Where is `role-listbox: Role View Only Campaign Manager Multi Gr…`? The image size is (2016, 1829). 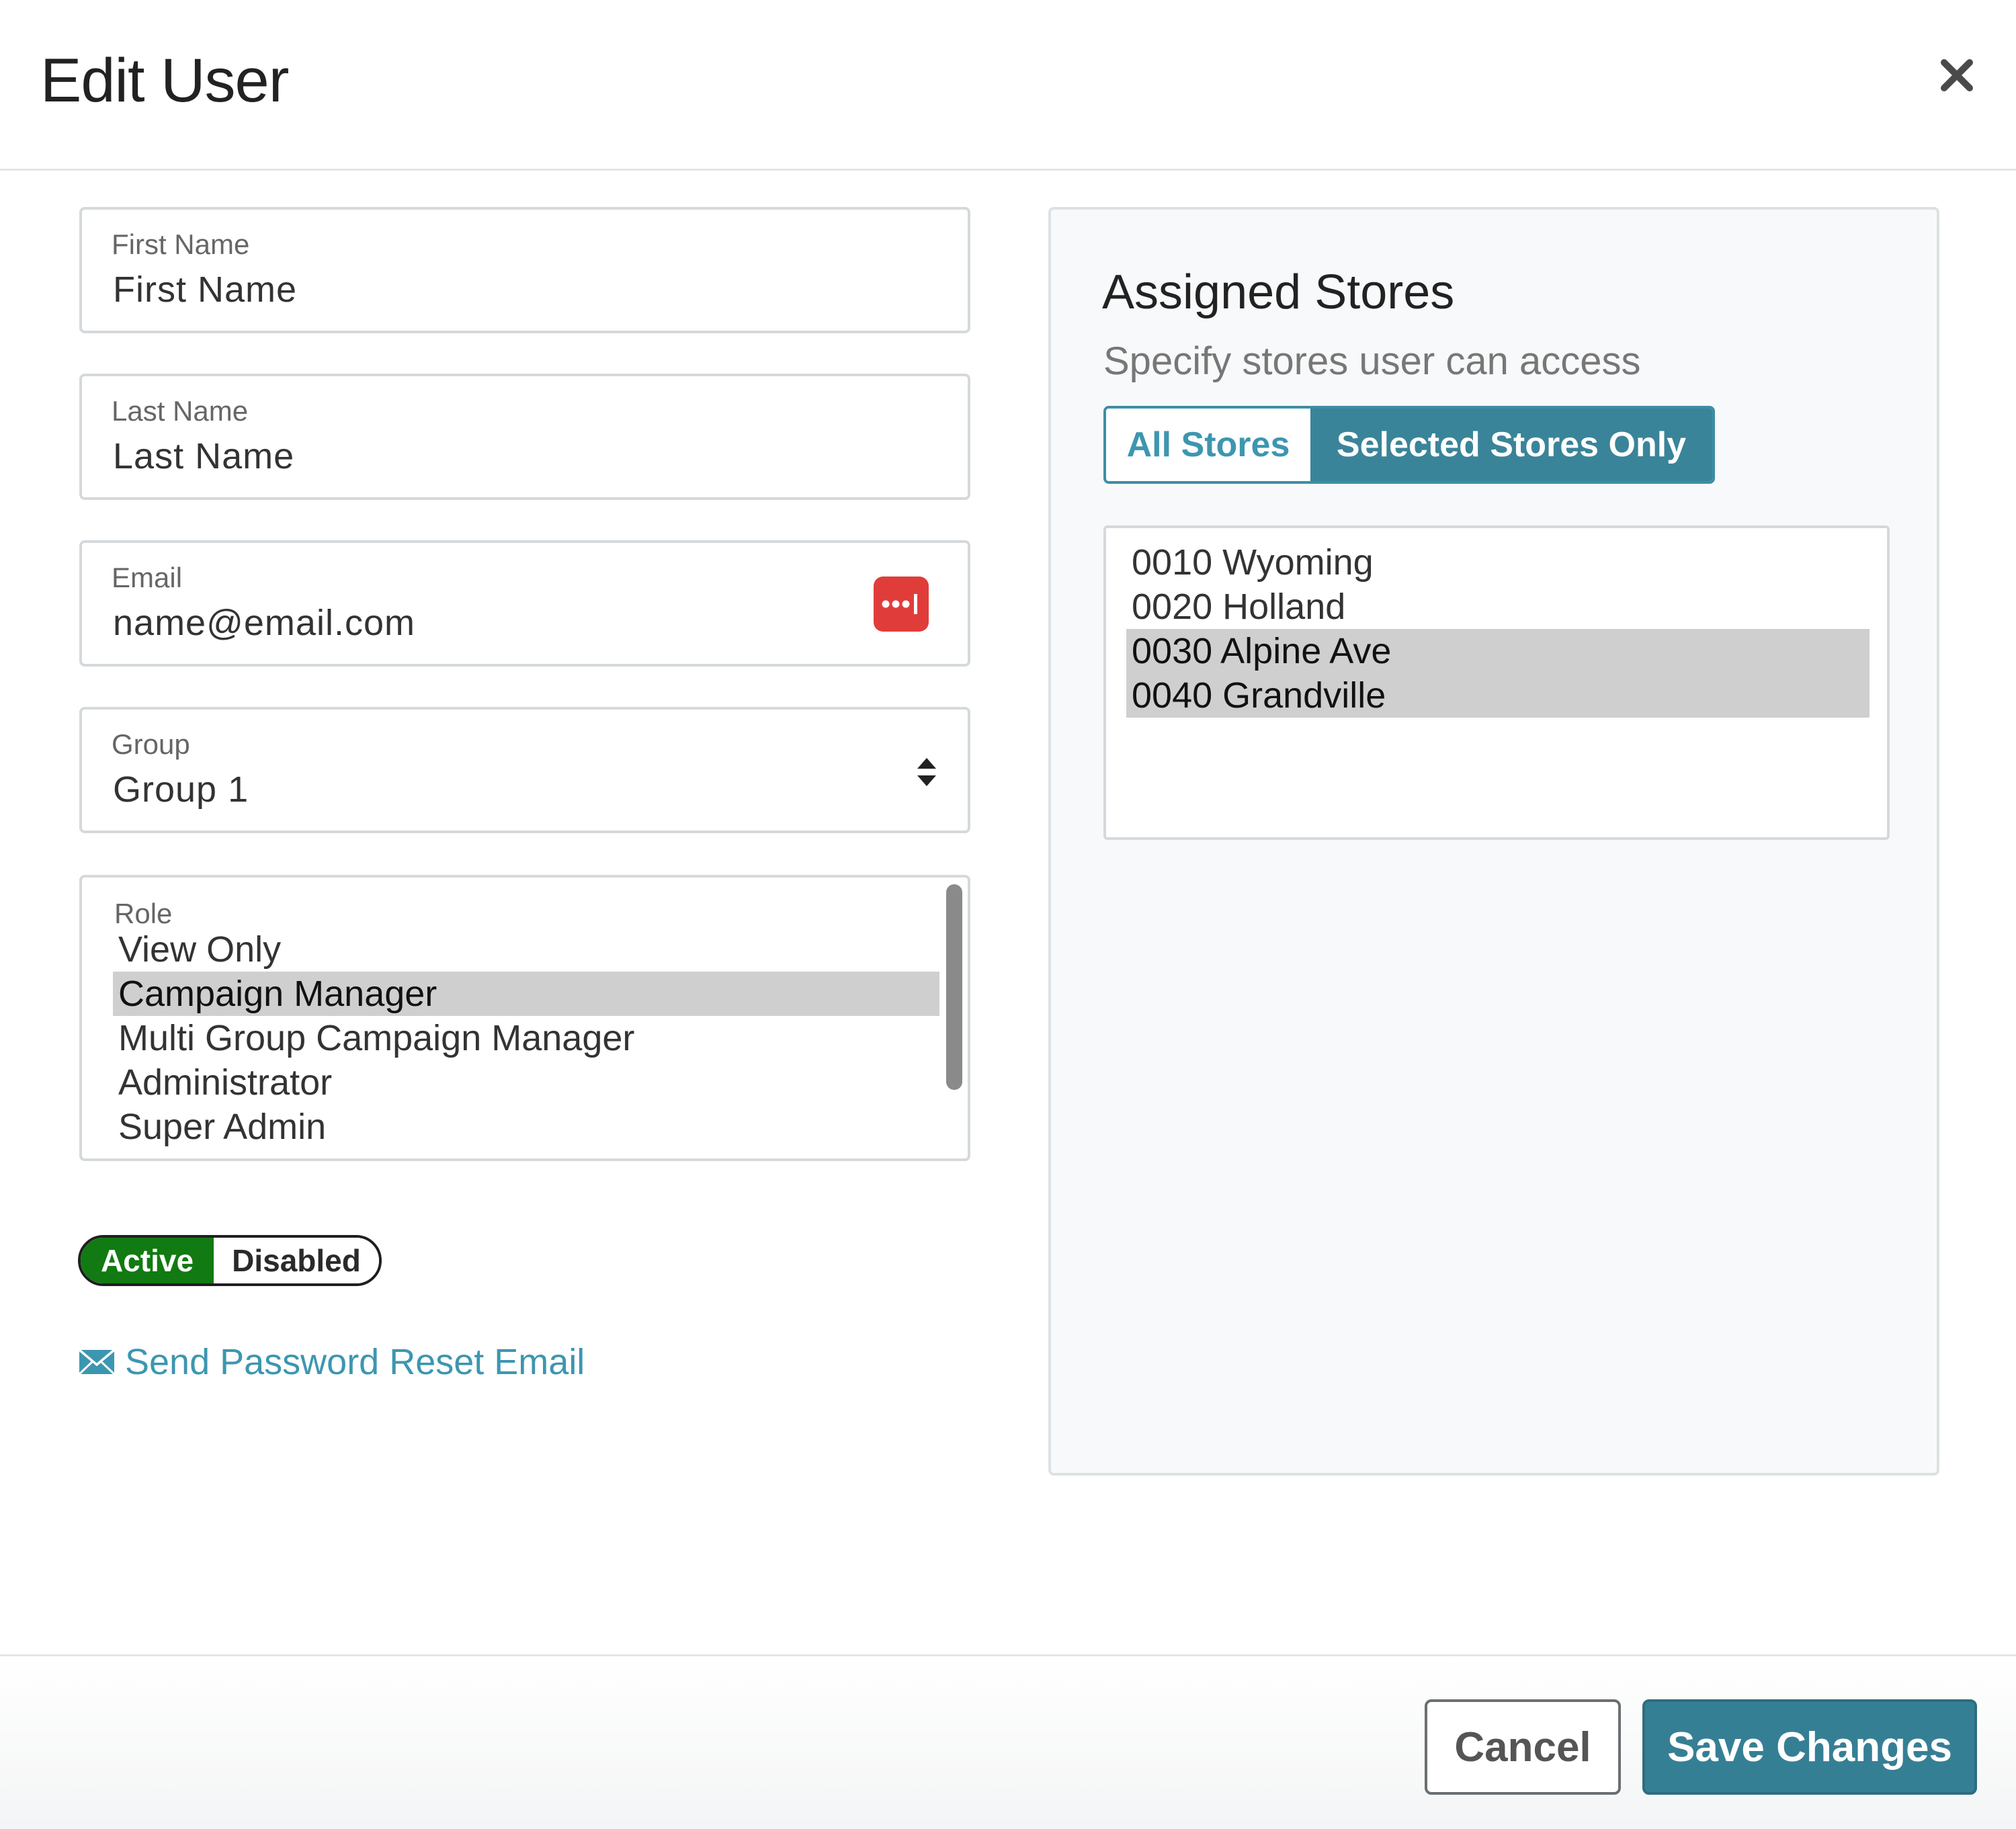
role-listbox: Role View Only Campaign Manager Multi Gr… is located at coordinates (524, 1018).